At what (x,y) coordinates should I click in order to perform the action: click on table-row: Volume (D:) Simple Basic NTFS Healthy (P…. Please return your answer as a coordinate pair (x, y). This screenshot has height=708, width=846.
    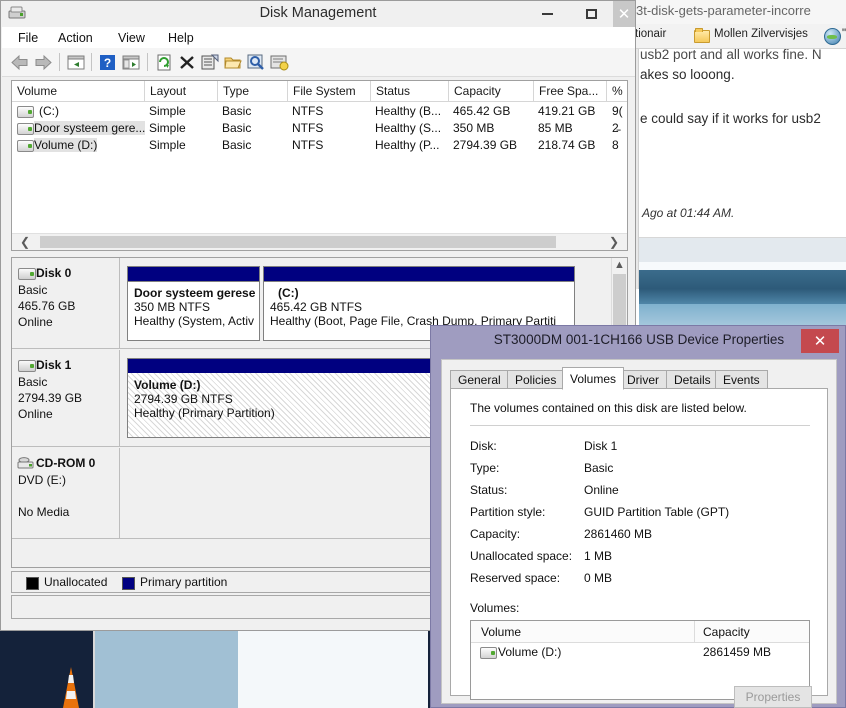
    Looking at the image, I should click on (319, 145).